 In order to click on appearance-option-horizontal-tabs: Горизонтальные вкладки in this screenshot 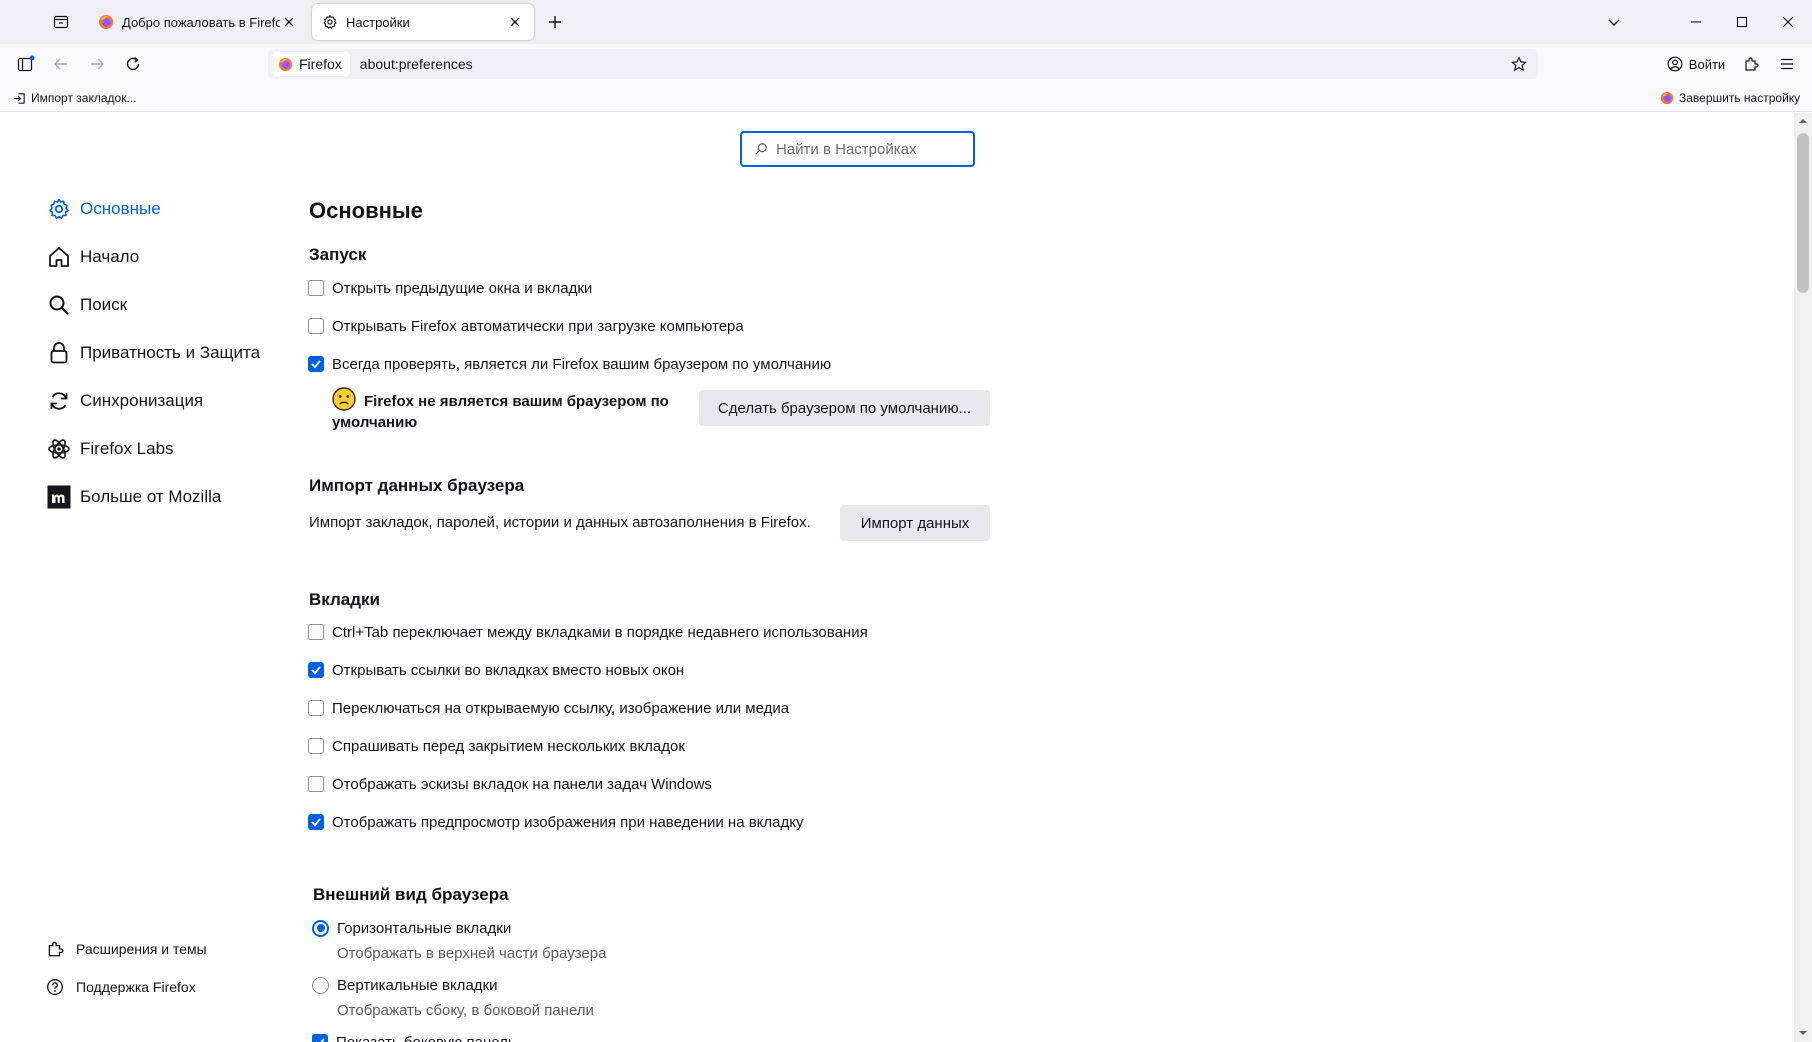, I will do `click(411, 928)`.